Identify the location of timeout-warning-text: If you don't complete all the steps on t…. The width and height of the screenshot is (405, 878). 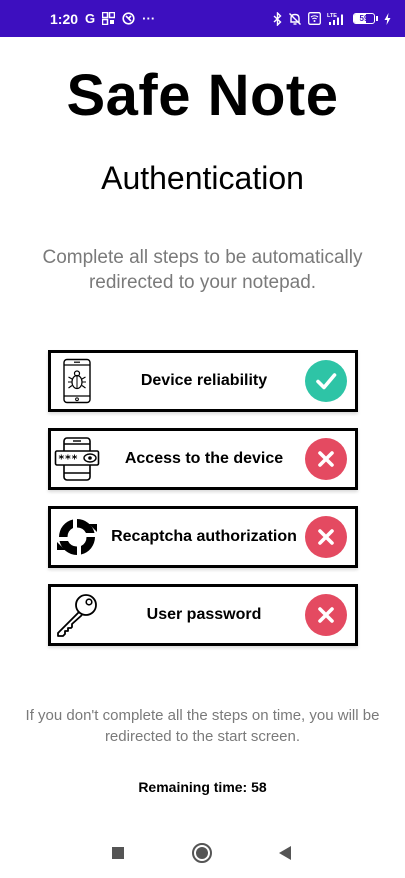
(202, 726).